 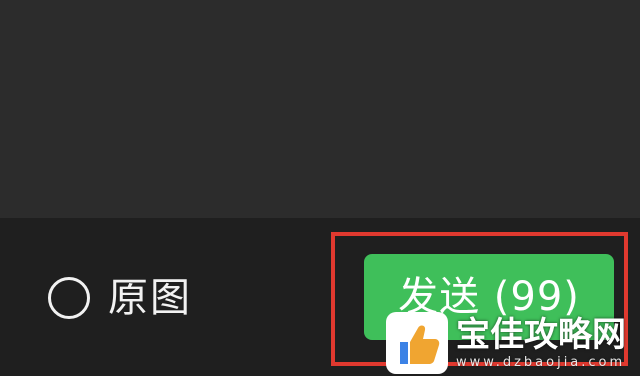 I want to click on watermark-text: 宝佳攻略网 www.dzbaojia.com, so click(x=541, y=343).